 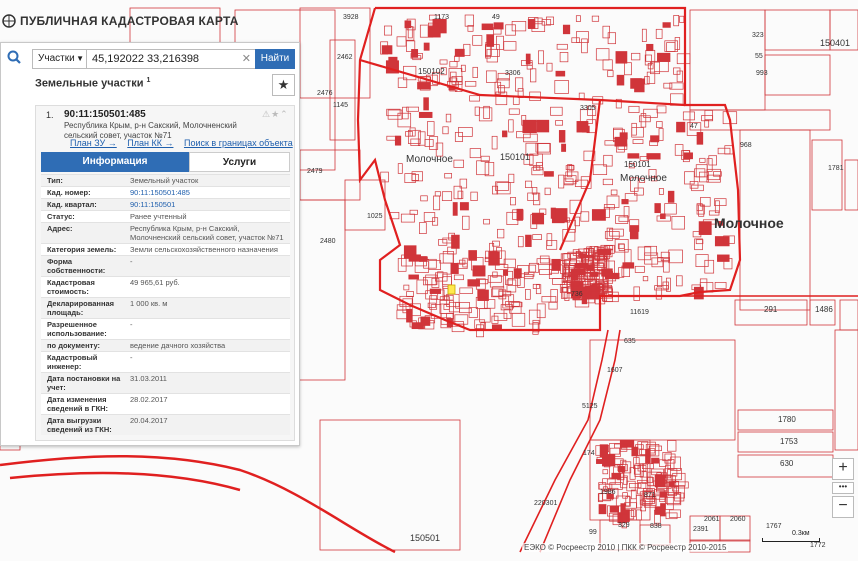 I want to click on tab-services: Услуги, so click(x=239, y=162).